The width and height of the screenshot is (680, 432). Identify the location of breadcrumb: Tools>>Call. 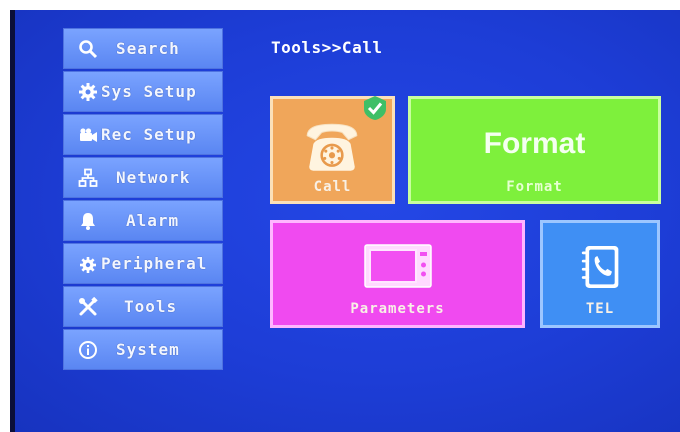
(327, 47).